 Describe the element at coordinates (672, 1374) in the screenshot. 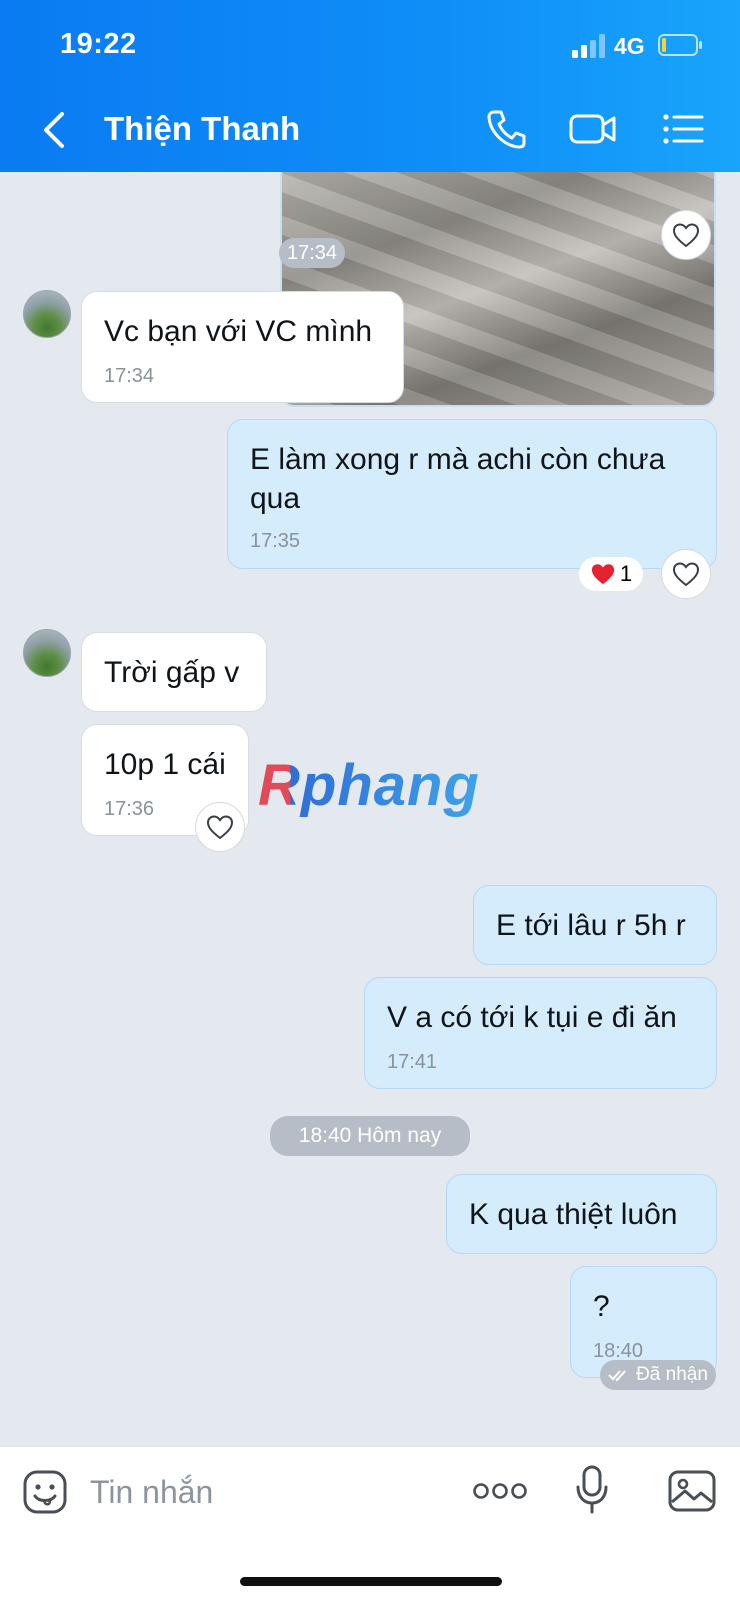

I see `seen-status-label: Đã nhận` at that location.